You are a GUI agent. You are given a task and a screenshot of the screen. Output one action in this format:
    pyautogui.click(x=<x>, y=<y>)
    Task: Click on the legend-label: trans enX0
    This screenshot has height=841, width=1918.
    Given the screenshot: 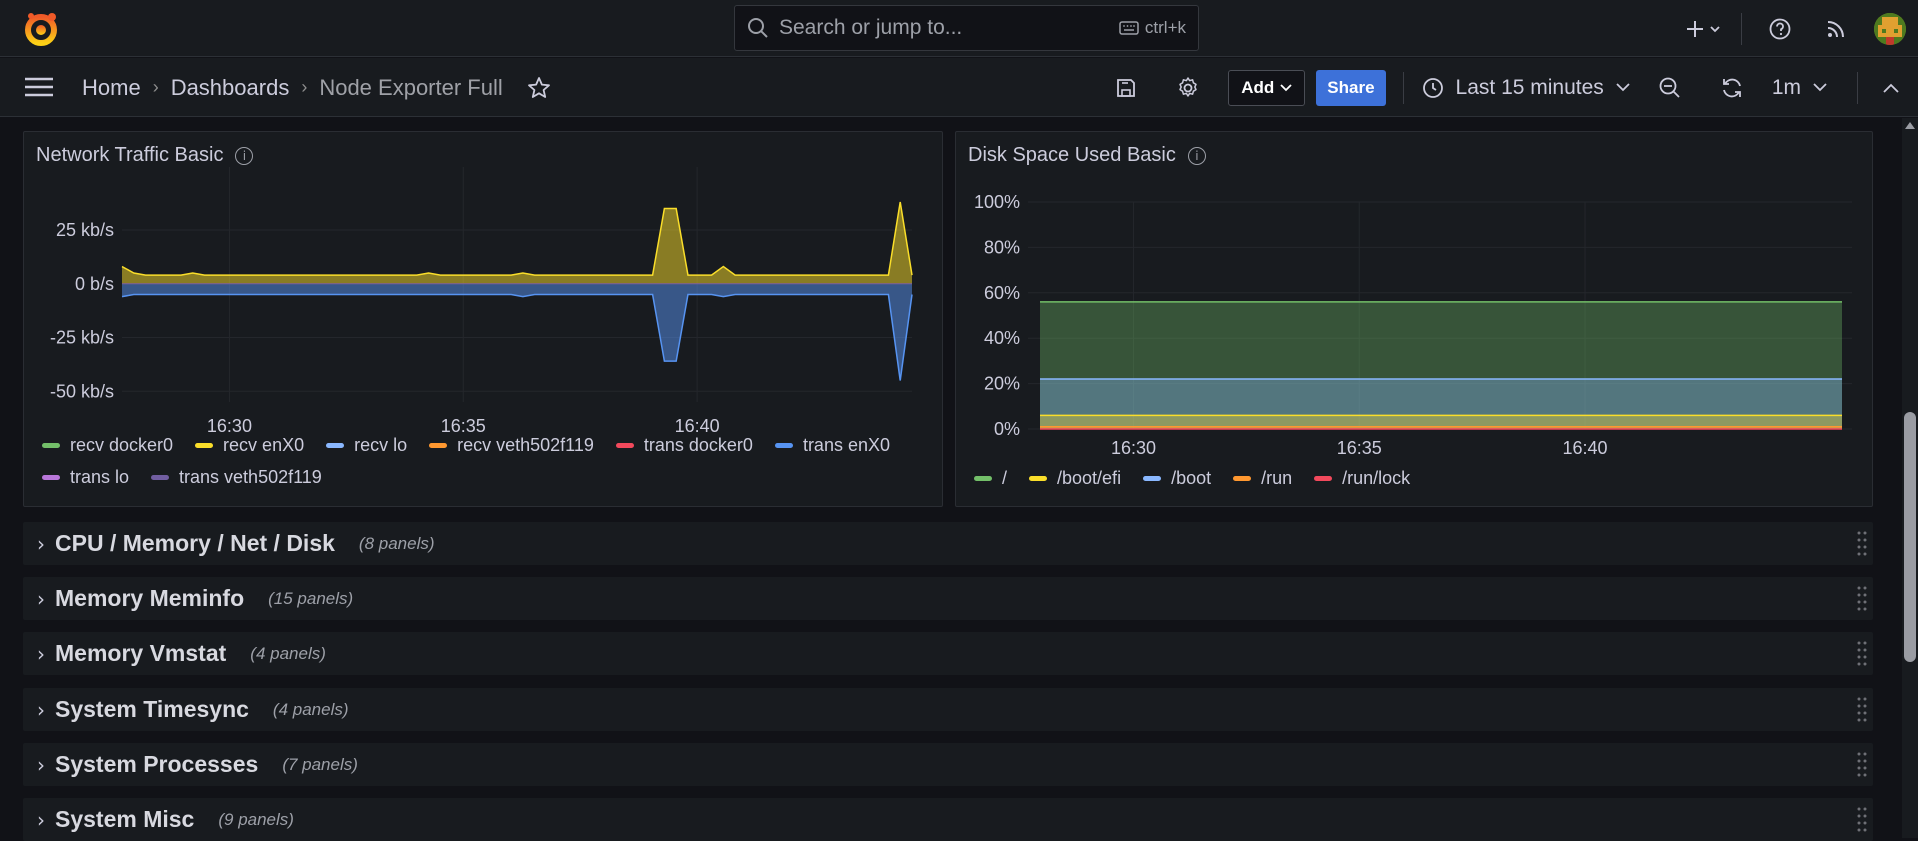 What is the action you would take?
    pyautogui.click(x=846, y=444)
    